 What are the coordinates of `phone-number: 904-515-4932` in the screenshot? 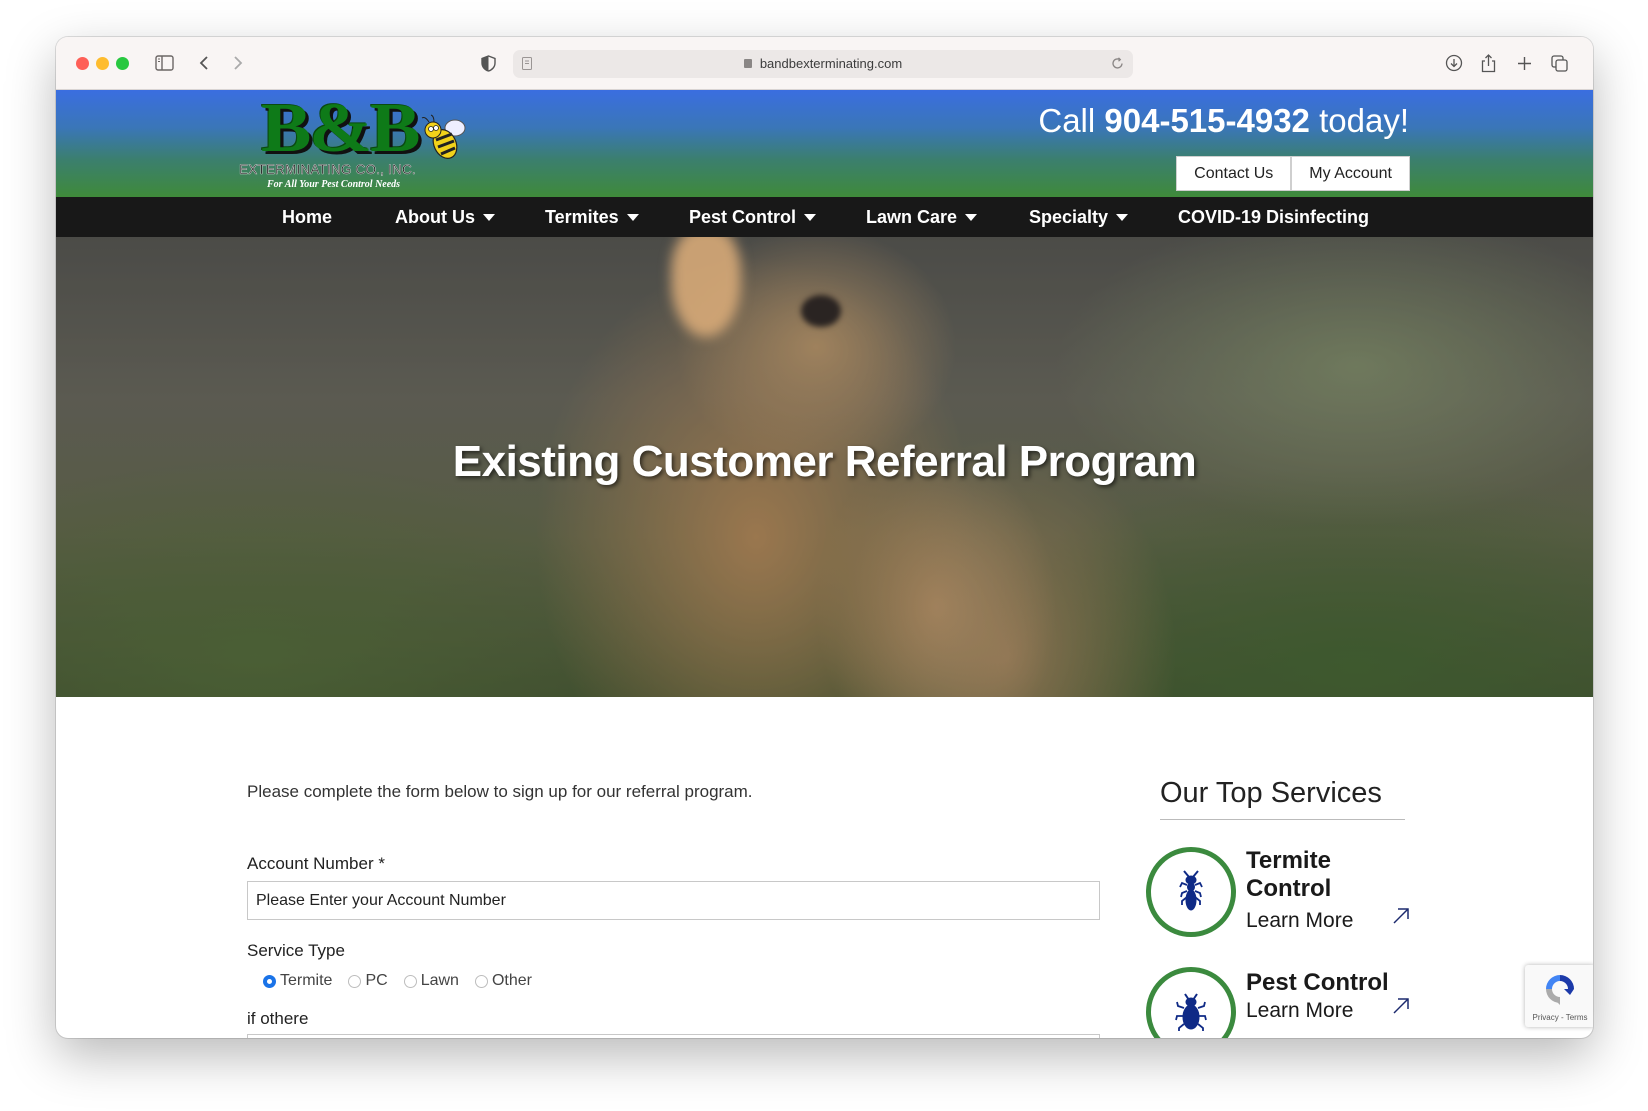 It's located at (1207, 120).